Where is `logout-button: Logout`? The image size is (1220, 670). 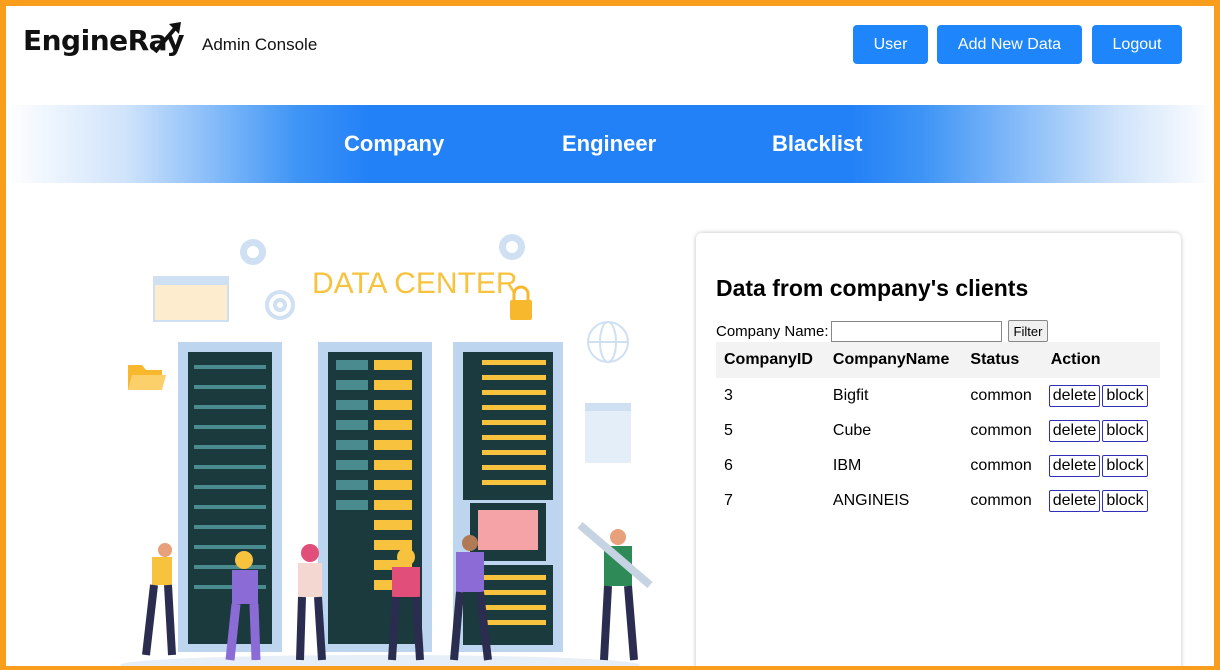
logout-button: Logout is located at coordinates (1137, 44).